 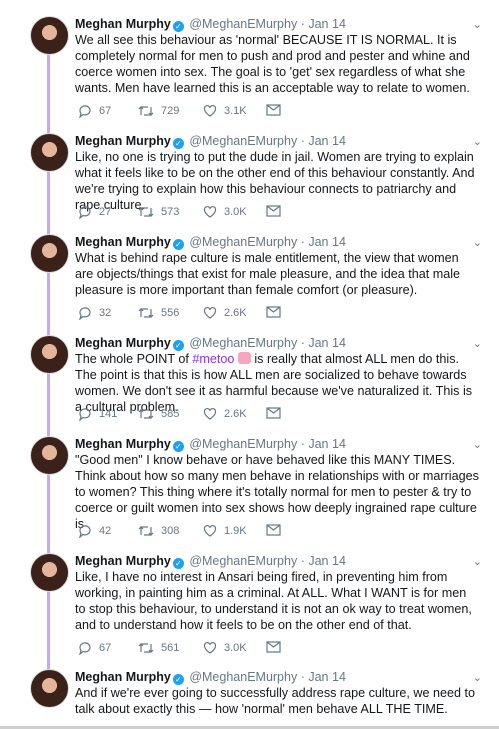 I want to click on reply-button: 42, so click(x=94, y=531).